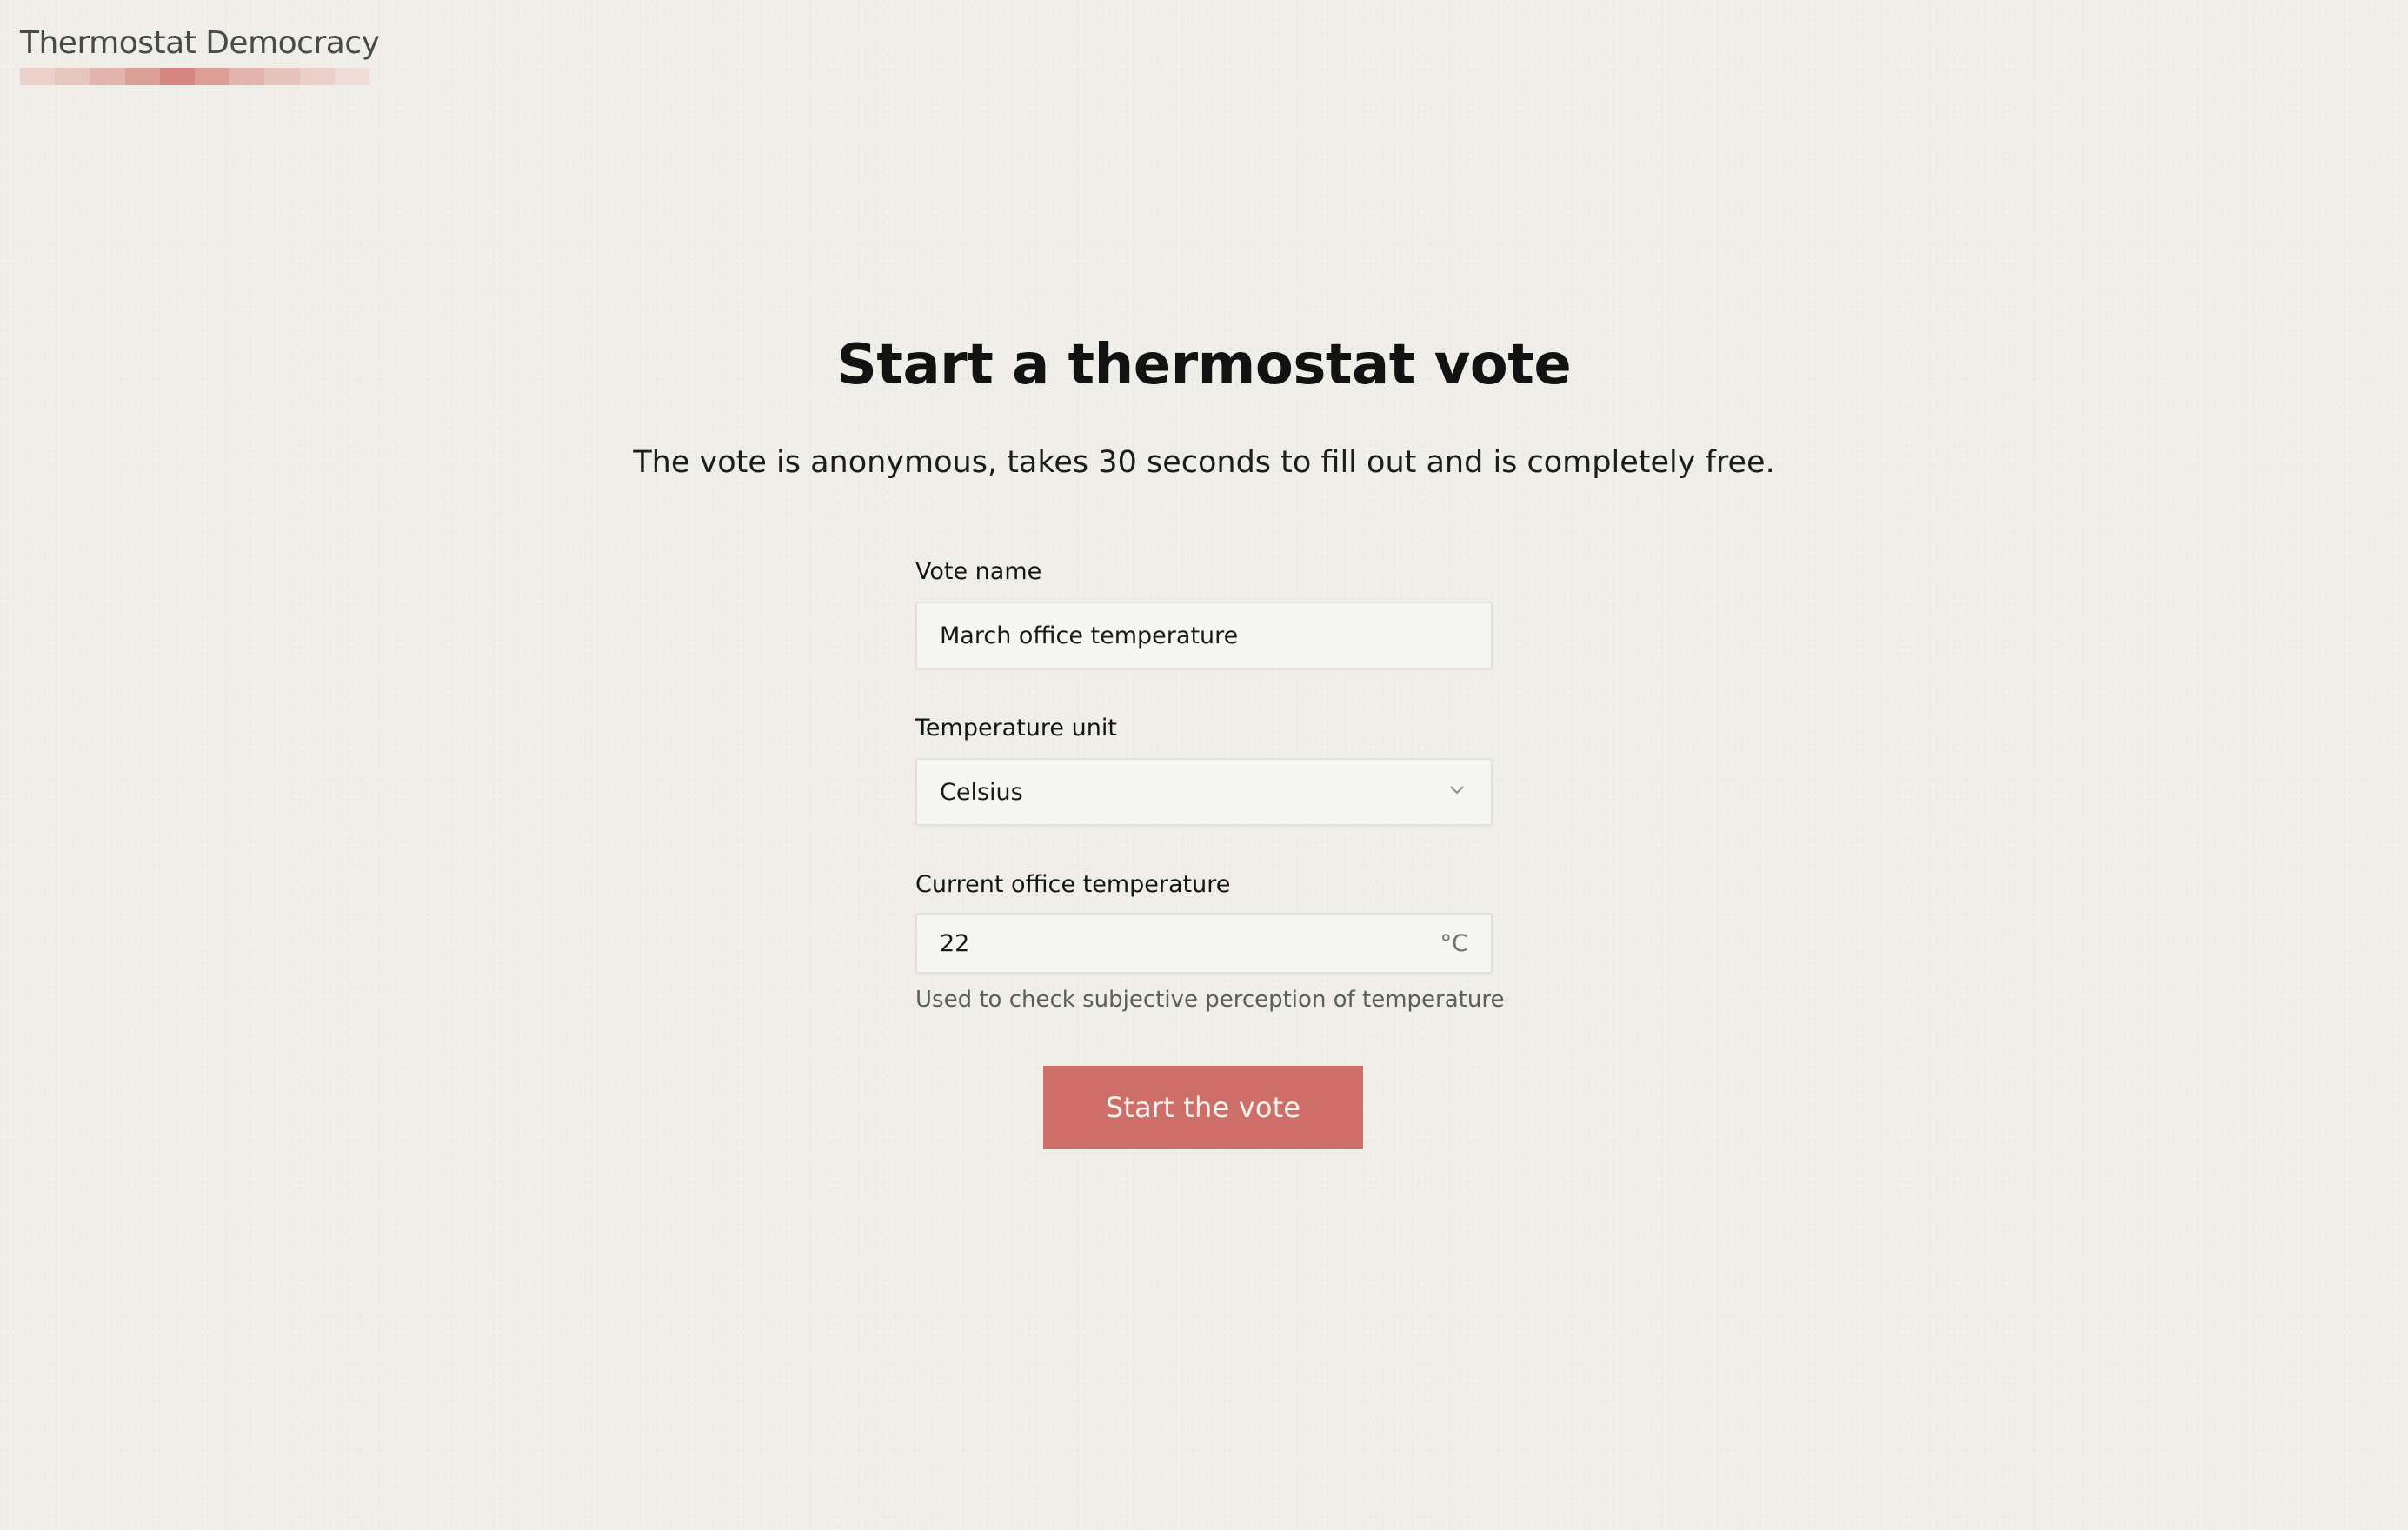 Image resolution: width=2408 pixels, height=1530 pixels. Describe the element at coordinates (1456, 792) in the screenshot. I see `chevron-down-icon` at that location.